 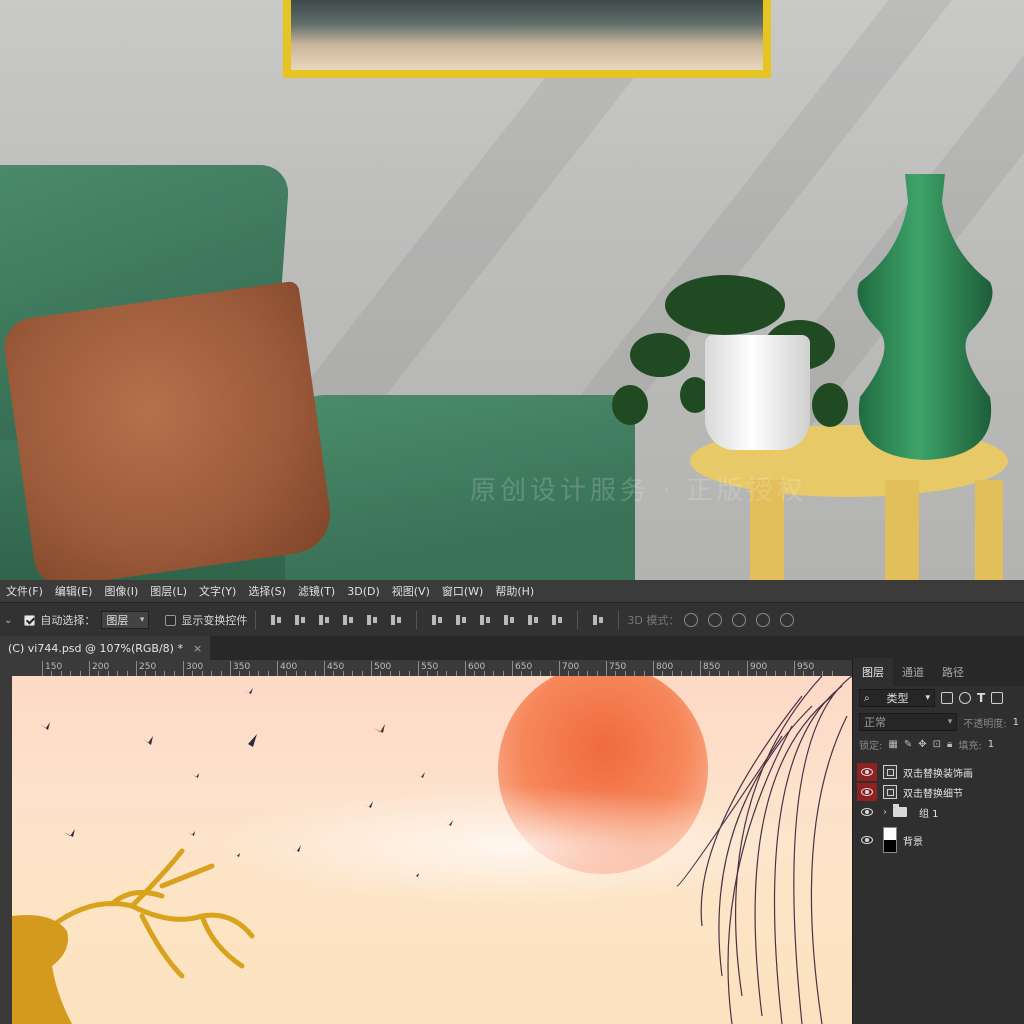 What do you see at coordinates (763, 620) in the screenshot?
I see `3d-slide-icon` at bounding box center [763, 620].